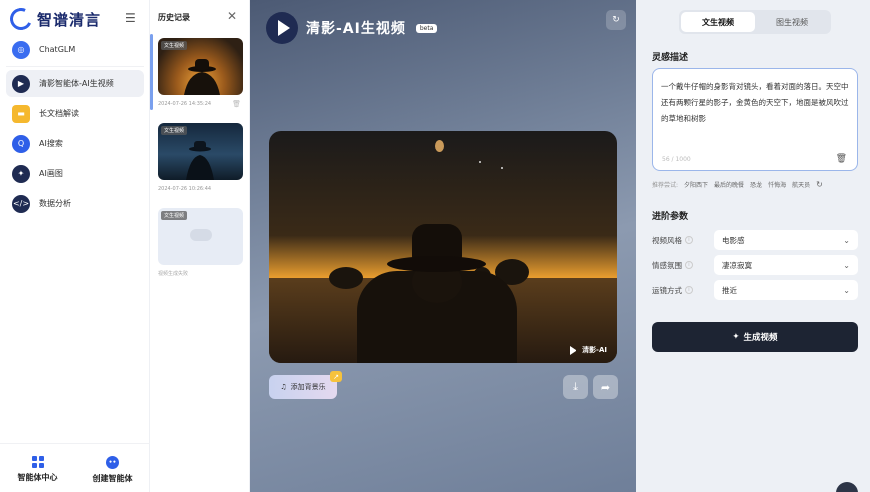 The image size is (870, 492). What do you see at coordinates (282, 28) in the screenshot?
I see `qingying-logo-icon` at bounding box center [282, 28].